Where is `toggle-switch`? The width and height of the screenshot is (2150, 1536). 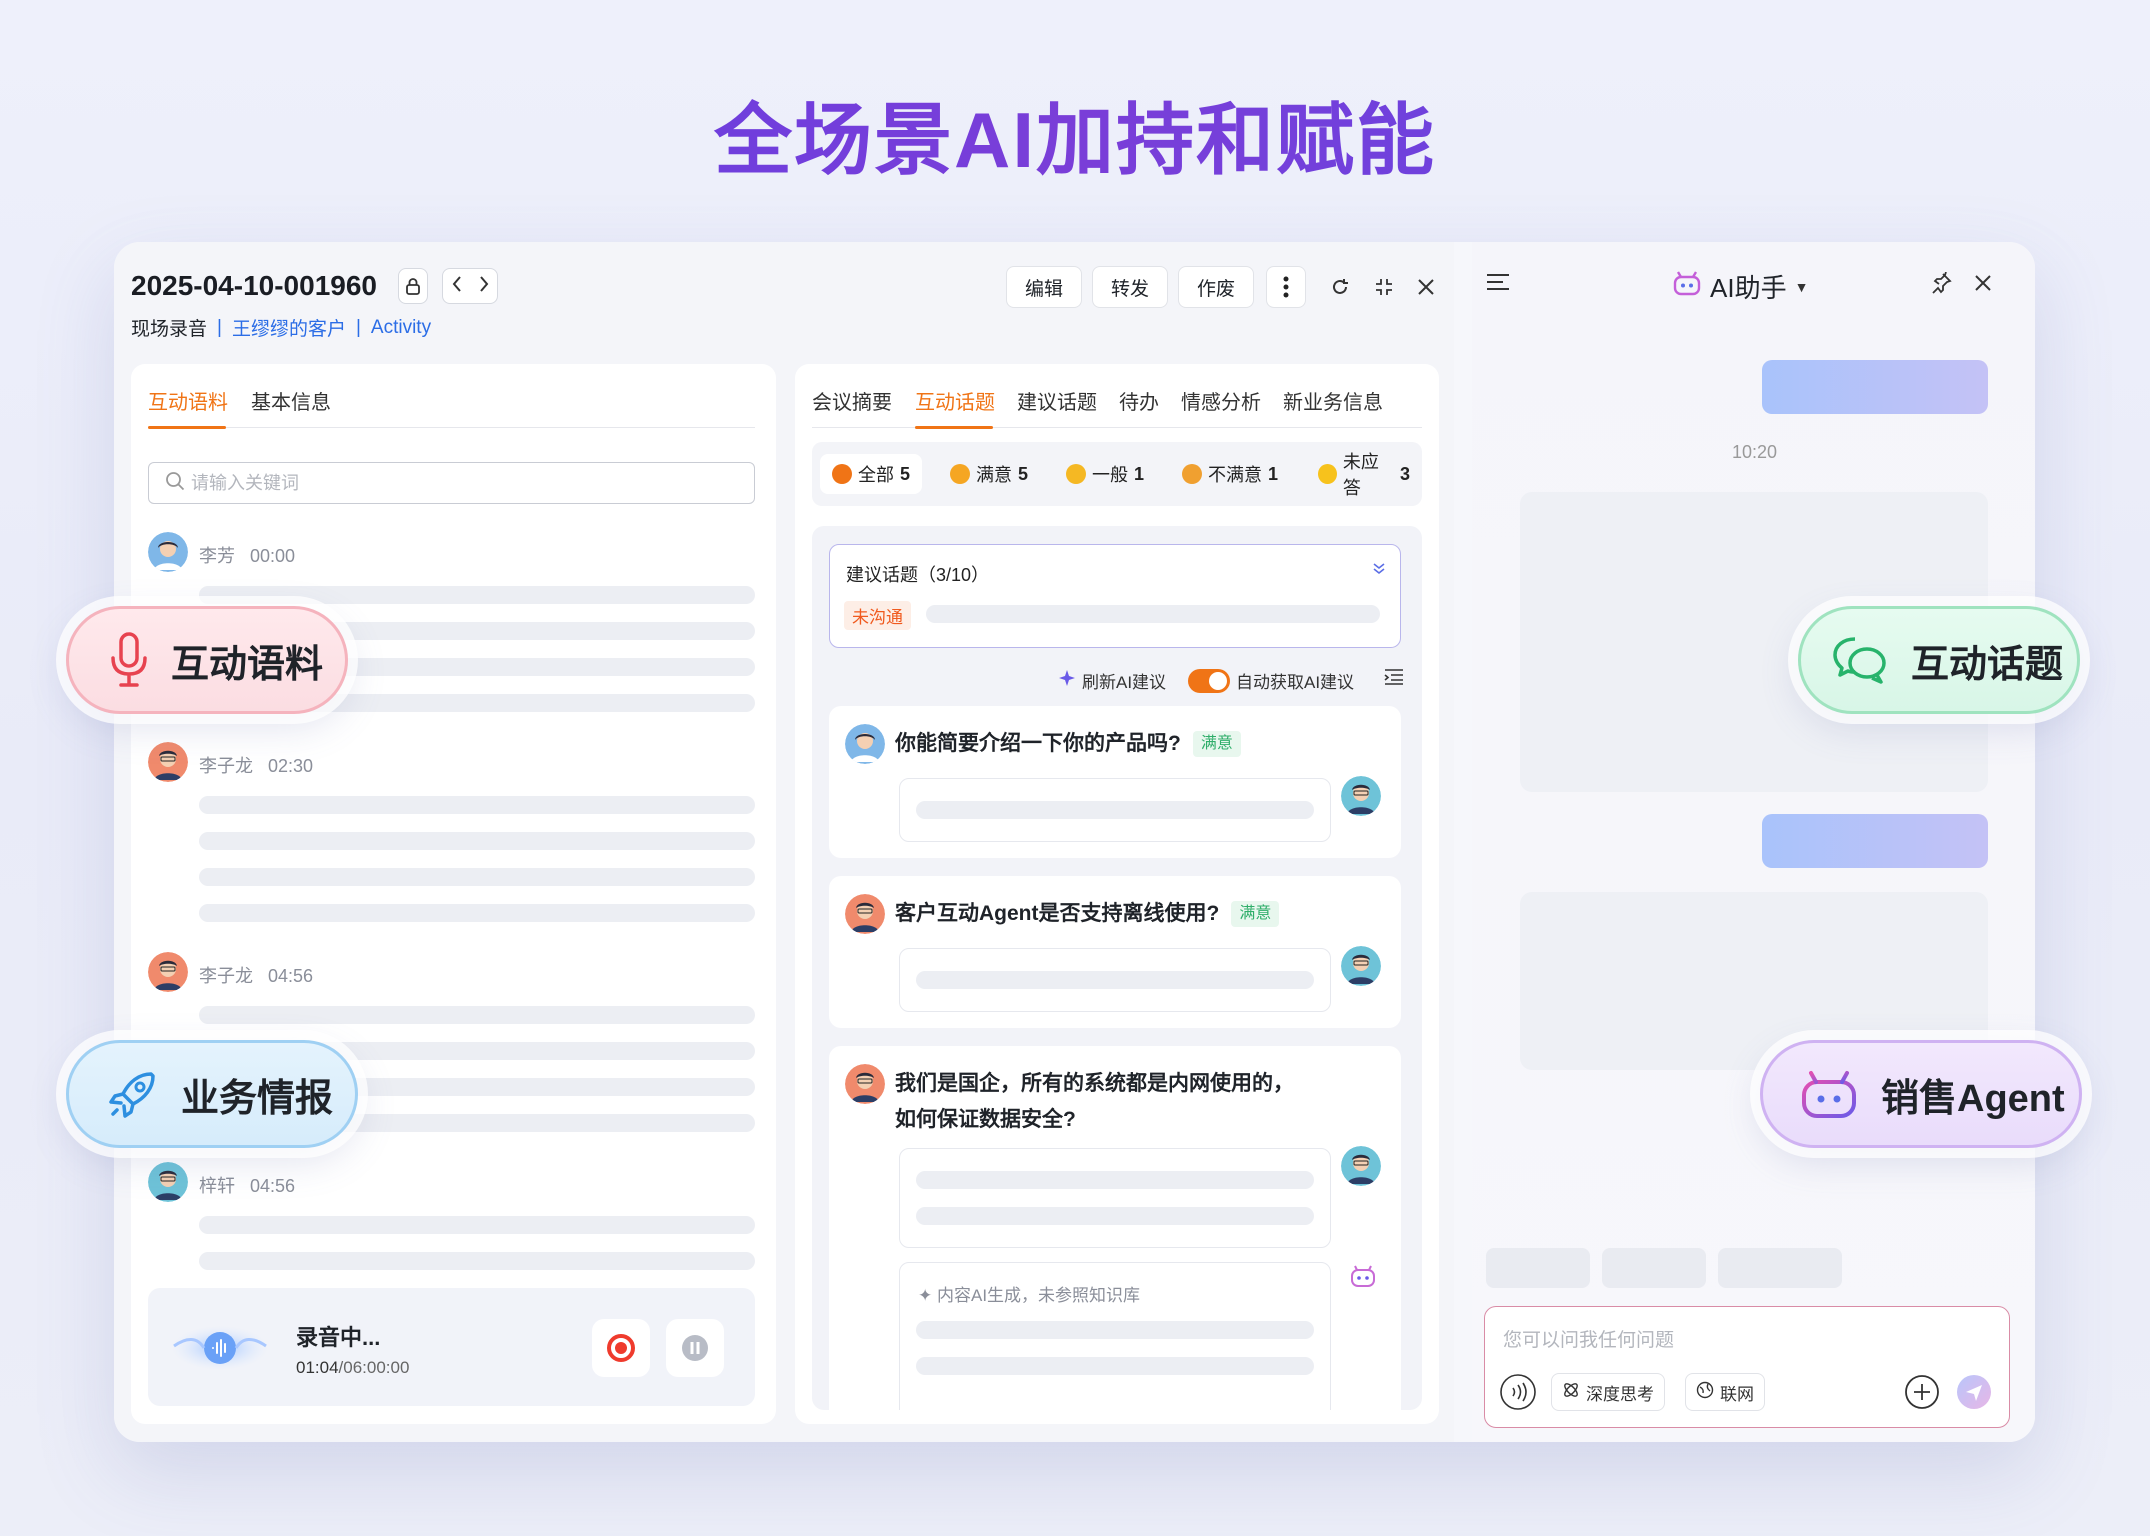 toggle-switch is located at coordinates (1209, 680).